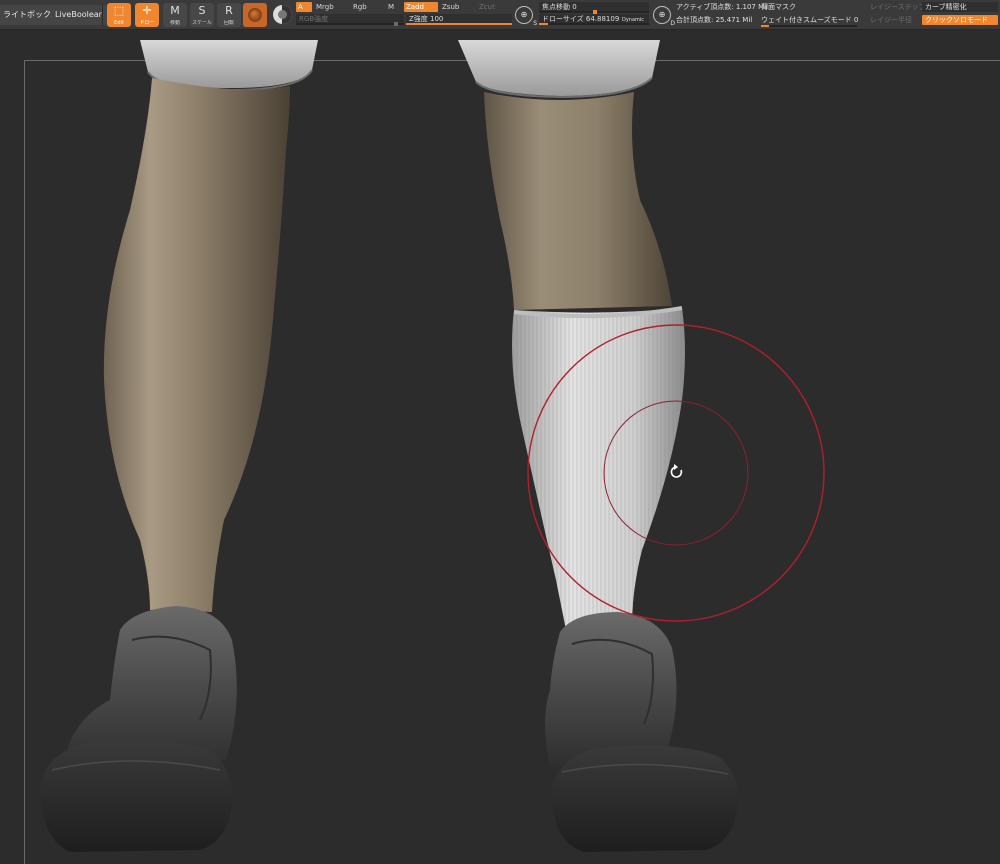  What do you see at coordinates (196, 345) in the screenshot?
I see `left-leg` at bounding box center [196, 345].